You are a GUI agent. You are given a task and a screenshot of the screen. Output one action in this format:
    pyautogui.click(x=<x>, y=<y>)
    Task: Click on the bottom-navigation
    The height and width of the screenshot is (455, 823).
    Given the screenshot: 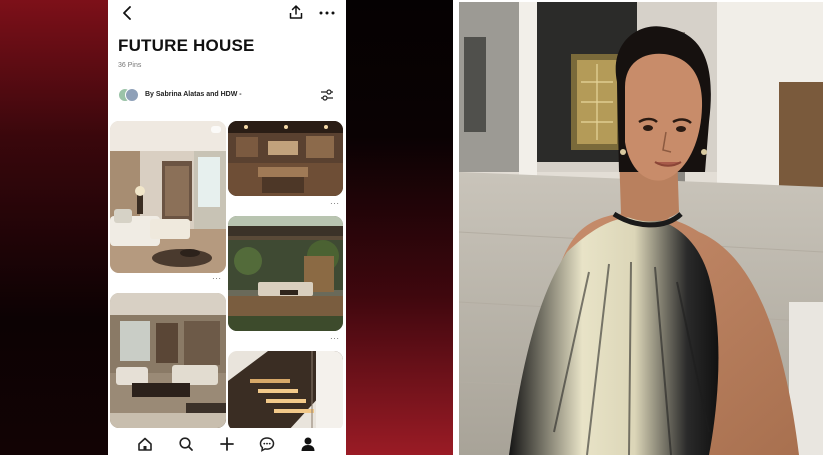 What is the action you would take?
    pyautogui.click(x=227, y=441)
    